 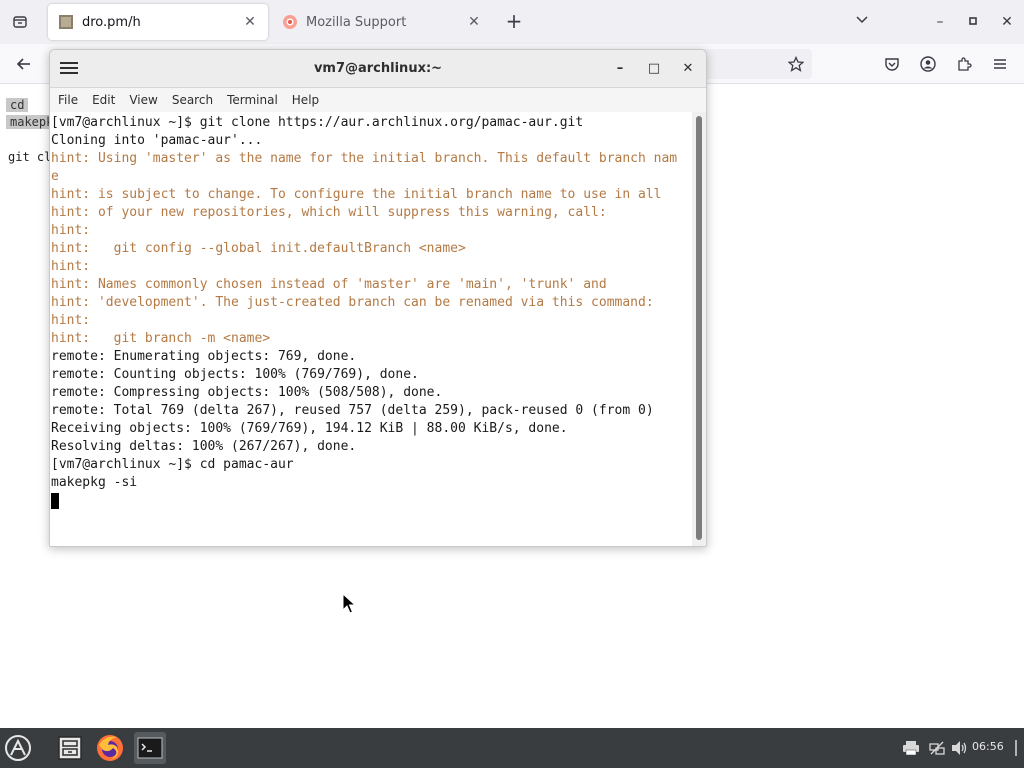 I want to click on terminal-scrollbar-thumb, so click(x=699, y=328).